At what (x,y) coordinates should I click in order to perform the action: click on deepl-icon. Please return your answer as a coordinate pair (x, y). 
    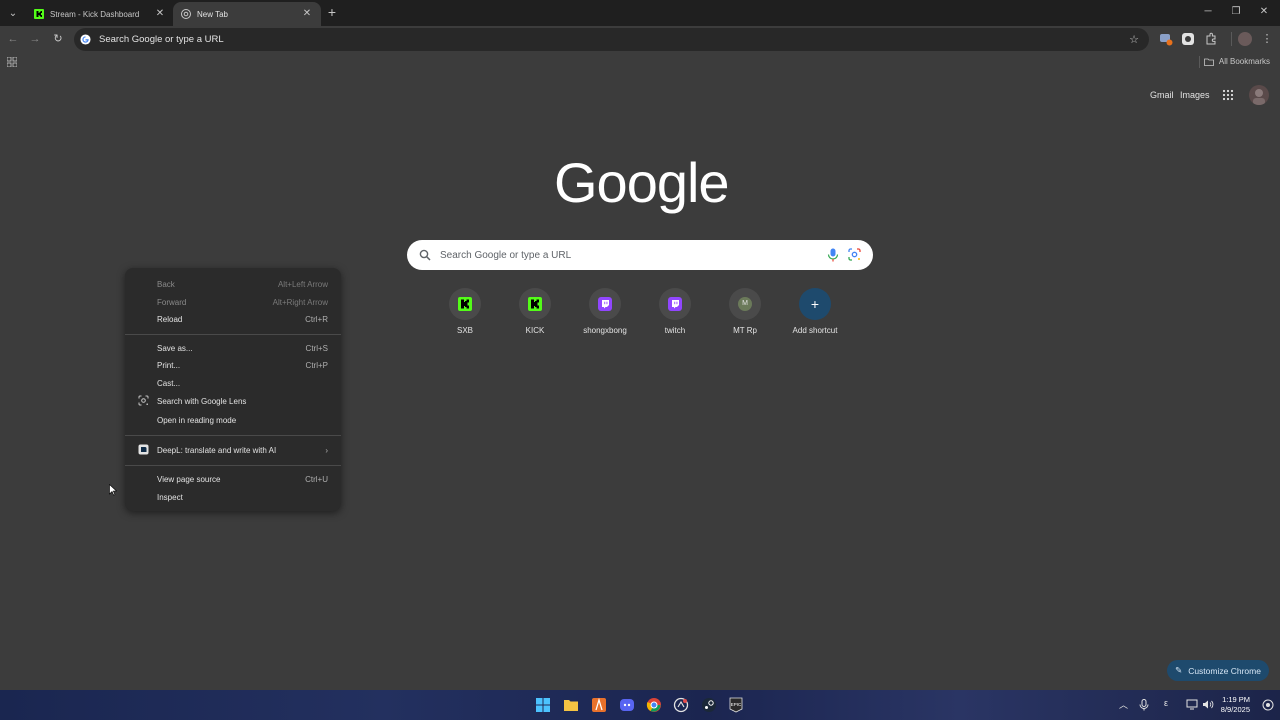
    Looking at the image, I should click on (143, 449).